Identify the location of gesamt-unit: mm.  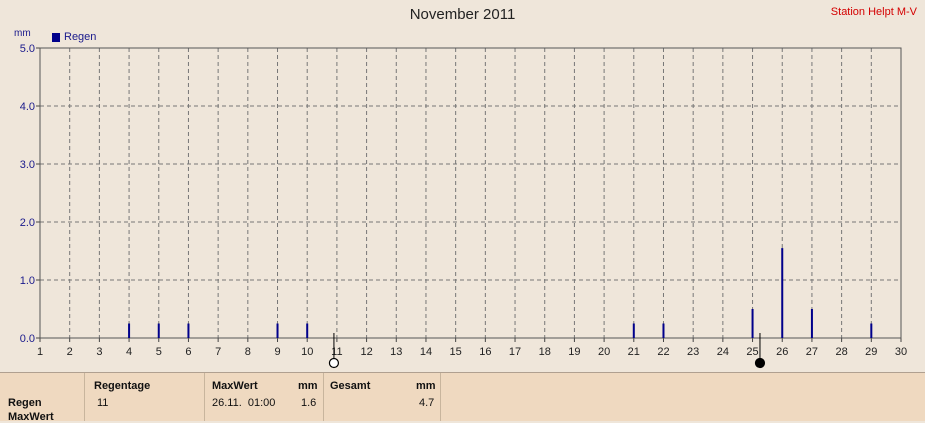
(426, 386).